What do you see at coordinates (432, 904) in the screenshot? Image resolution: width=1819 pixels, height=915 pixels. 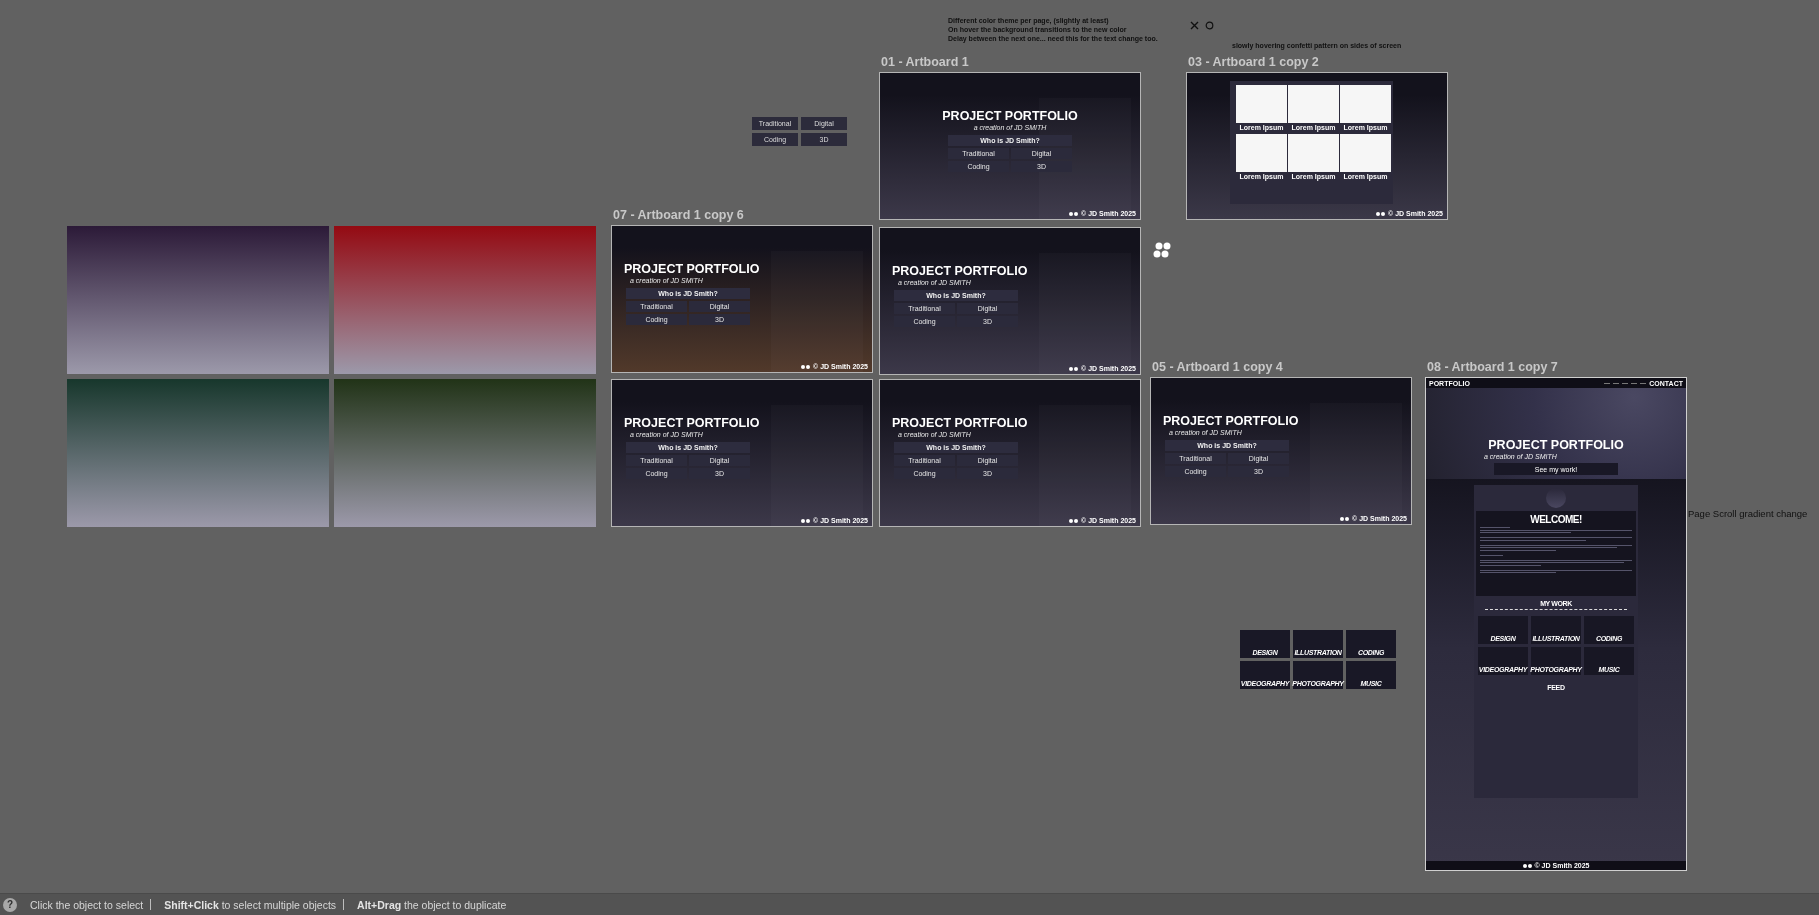 I see `status-hint: Alt+Drag the object to duplicate` at bounding box center [432, 904].